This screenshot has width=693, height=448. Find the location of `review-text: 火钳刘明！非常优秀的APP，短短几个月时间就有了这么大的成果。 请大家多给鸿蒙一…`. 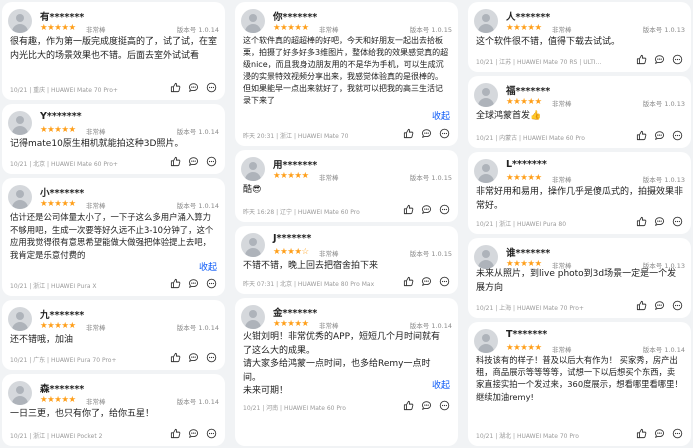

review-text: 火钳刘明！非常优秀的APP，短短几个月时间就有了这么大的成果。 请大家多给鸿蒙一… is located at coordinates (342, 364).